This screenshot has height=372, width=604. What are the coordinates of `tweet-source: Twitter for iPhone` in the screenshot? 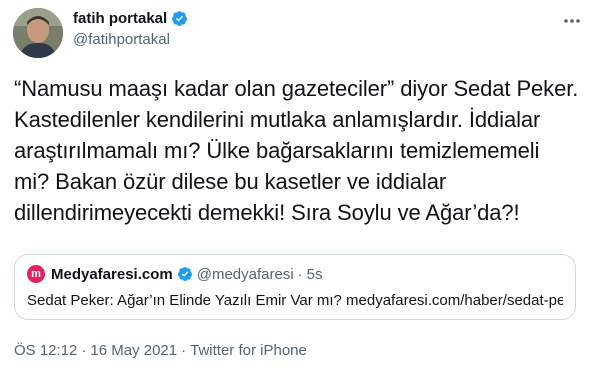 It's located at (248, 350).